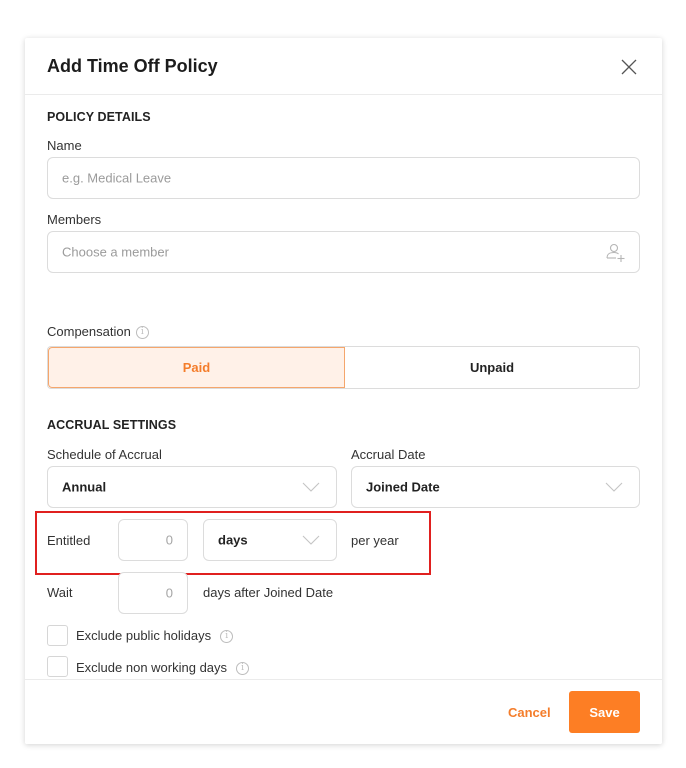  What do you see at coordinates (529, 712) in the screenshot?
I see `cancel-button: Cancel` at bounding box center [529, 712].